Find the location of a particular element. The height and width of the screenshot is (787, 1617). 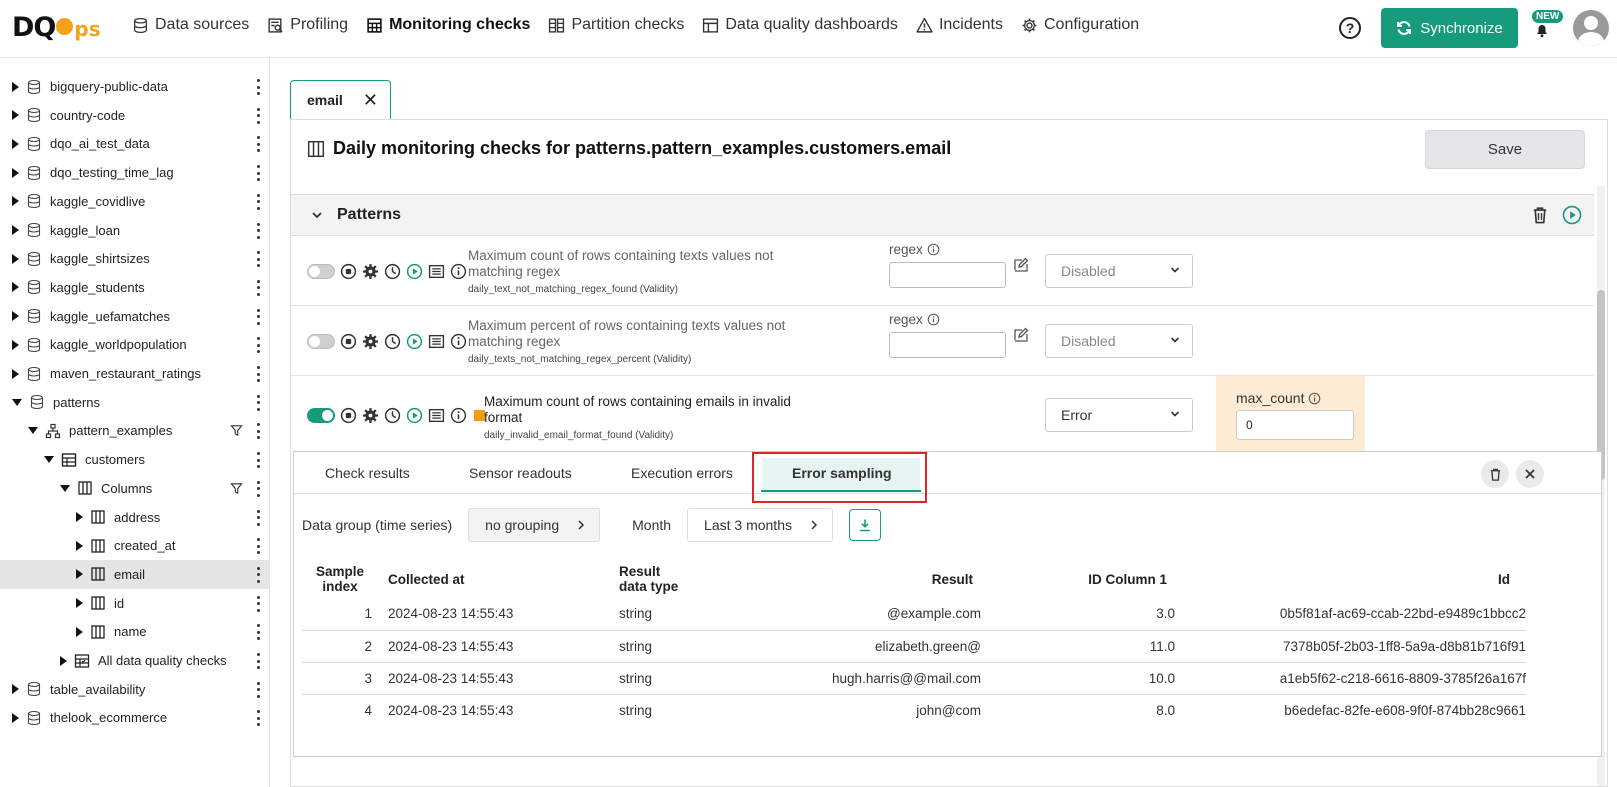

bell-icon is located at coordinates (1542, 30).